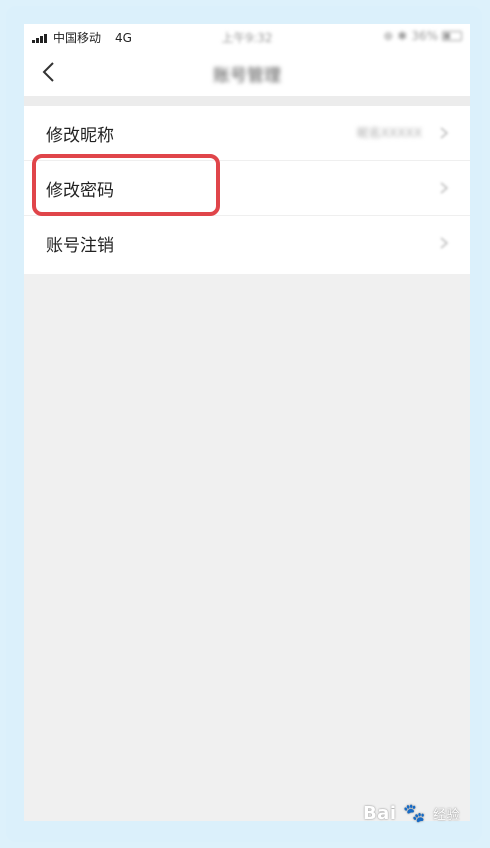 This screenshot has width=490, height=848. I want to click on battery-percent: 36%, so click(424, 36).